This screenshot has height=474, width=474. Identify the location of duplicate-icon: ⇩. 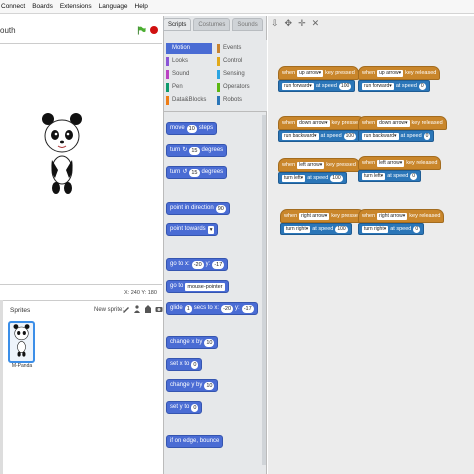
(275, 23).